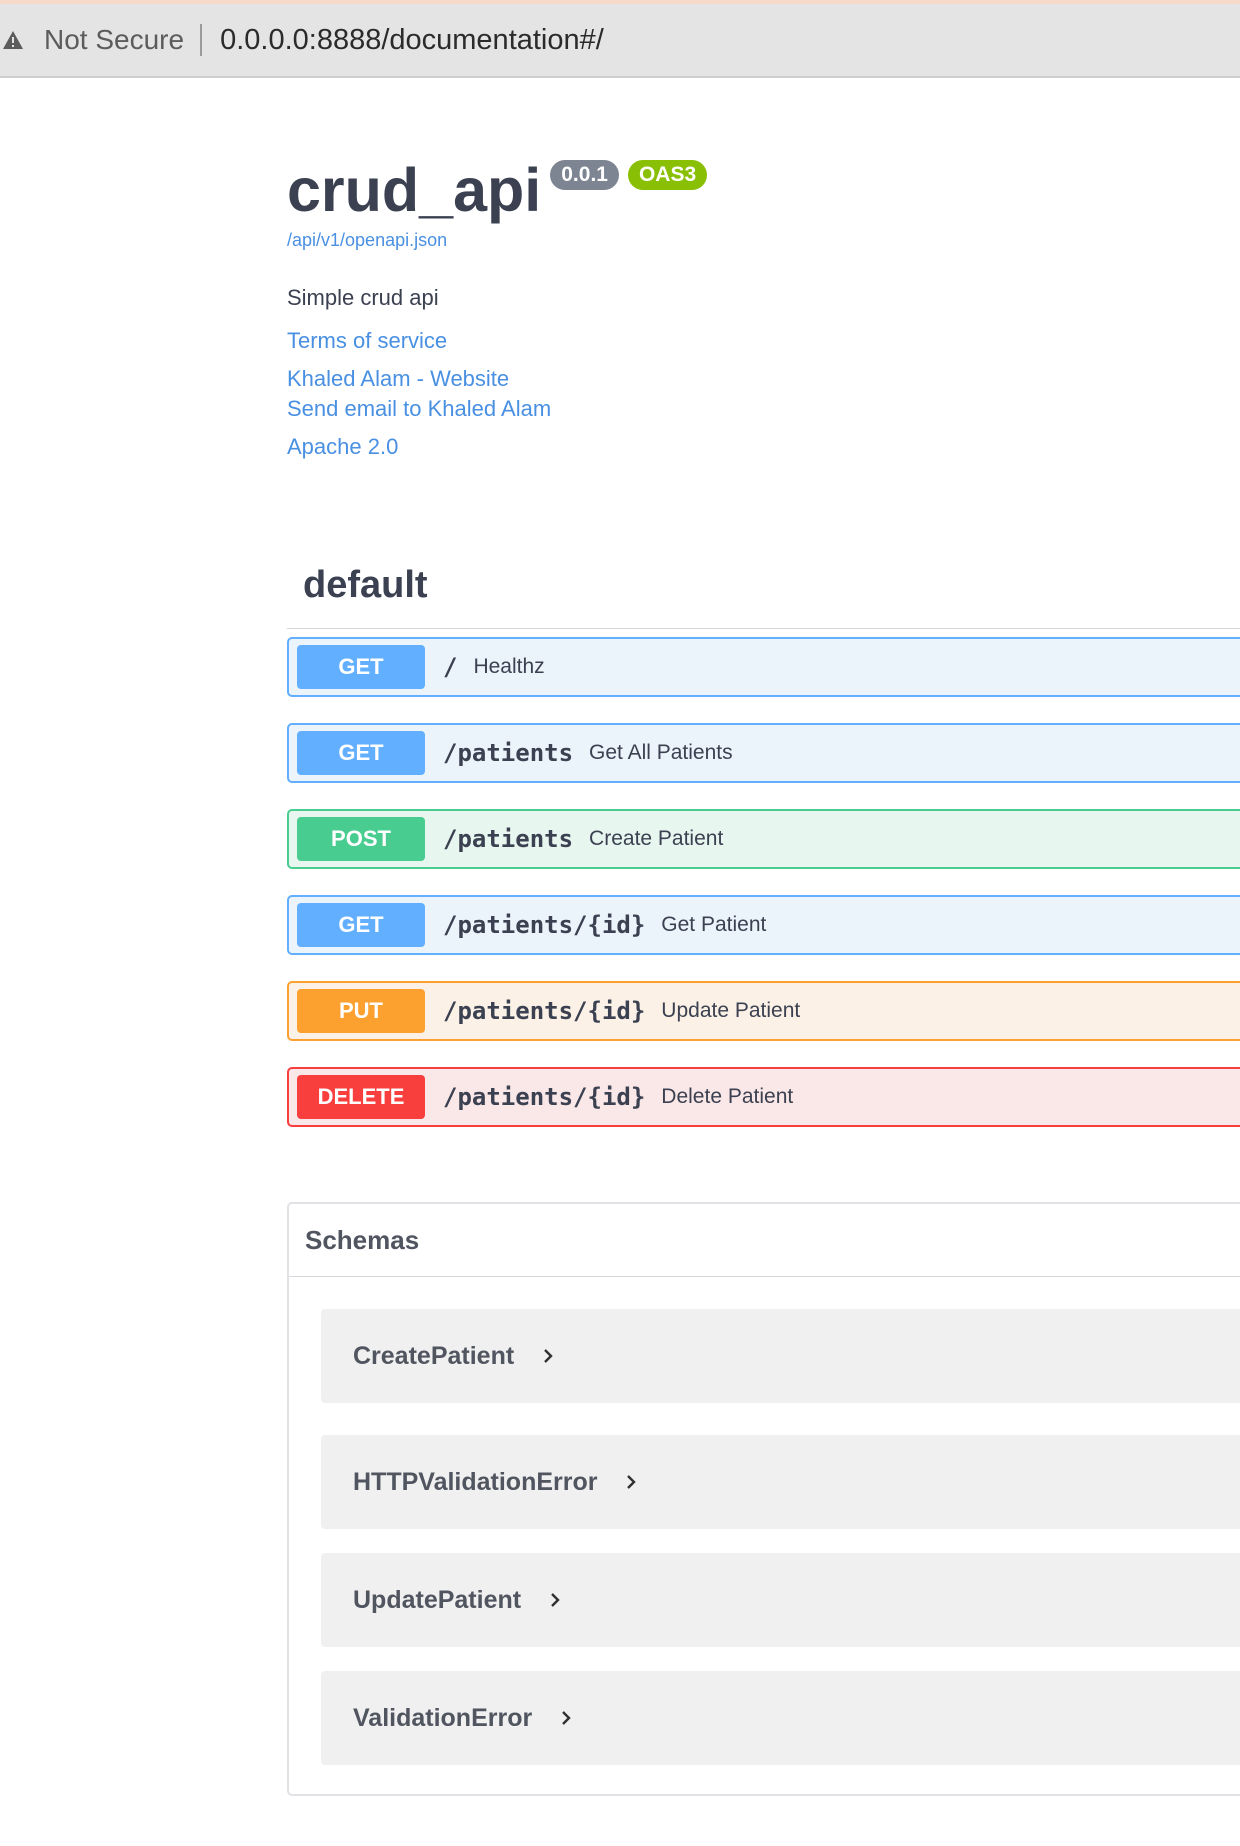 The image size is (1240, 1846). Describe the element at coordinates (361, 1011) in the screenshot. I see `method-badge: PUT` at that location.